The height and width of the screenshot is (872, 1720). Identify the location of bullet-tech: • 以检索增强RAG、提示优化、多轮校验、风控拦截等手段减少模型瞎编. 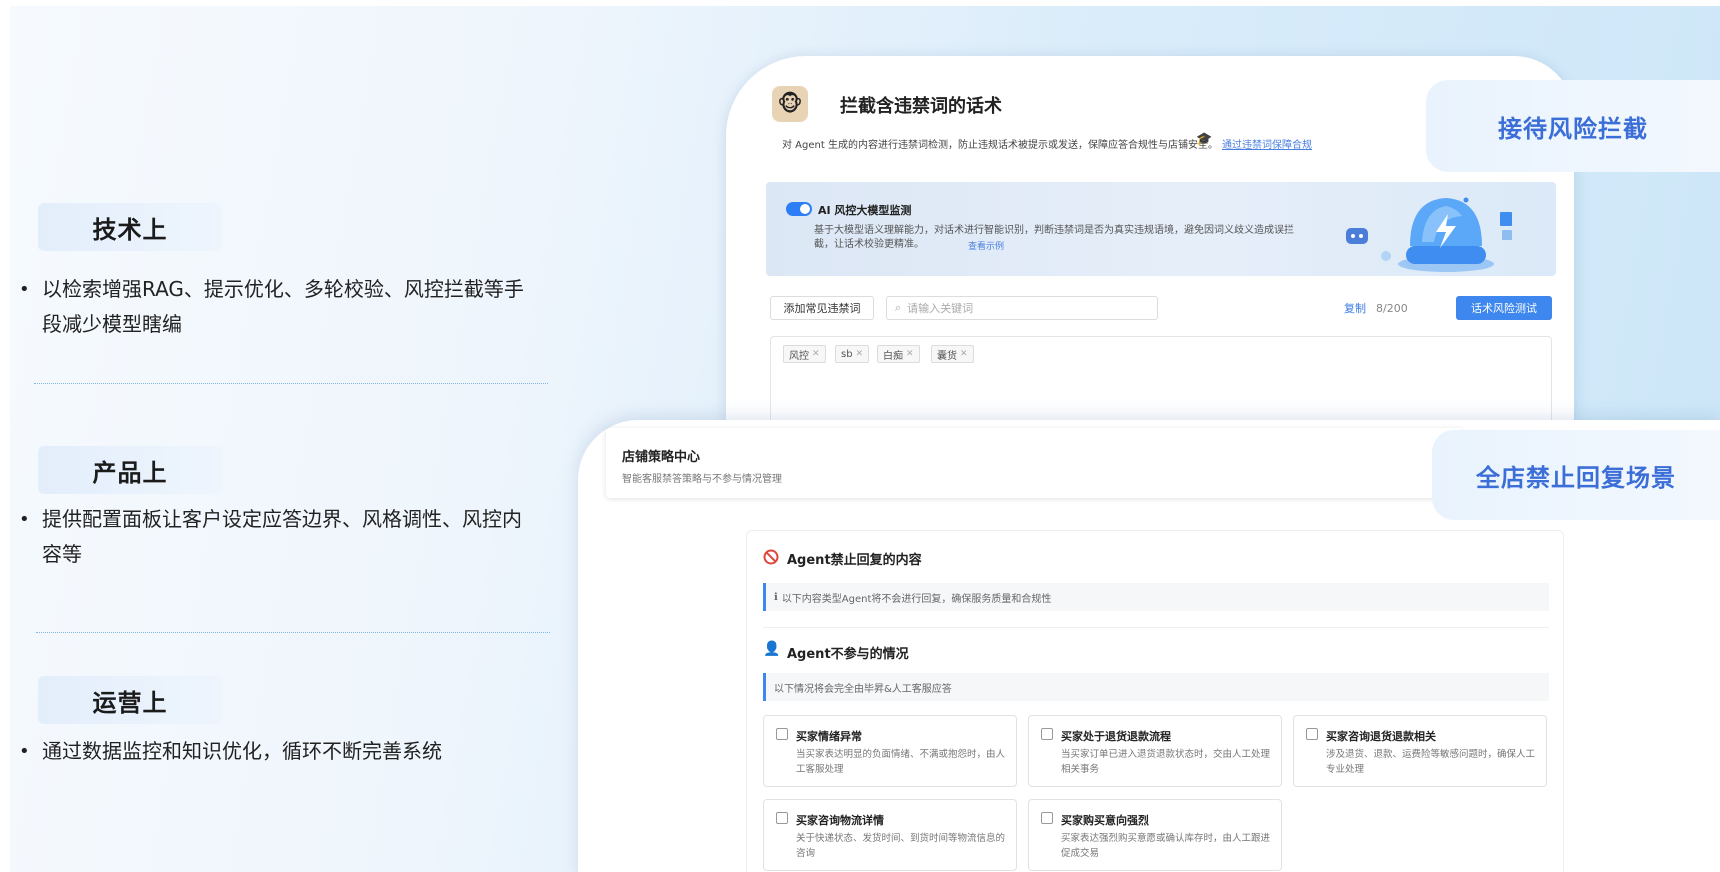
(276, 307).